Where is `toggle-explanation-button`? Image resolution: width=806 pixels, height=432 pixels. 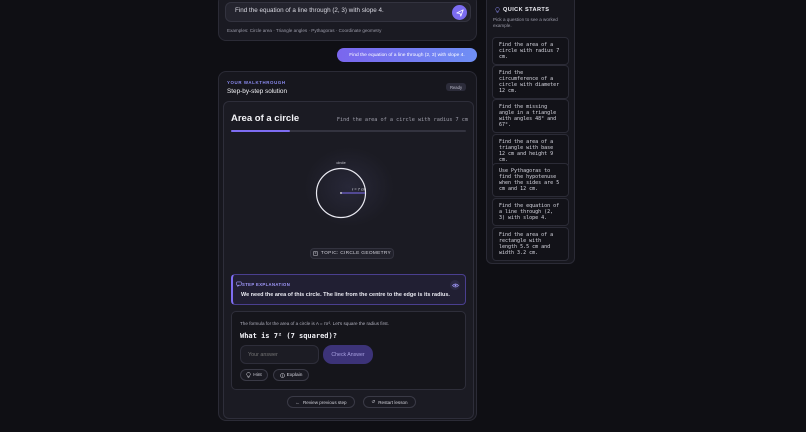 toggle-explanation-button is located at coordinates (455, 285).